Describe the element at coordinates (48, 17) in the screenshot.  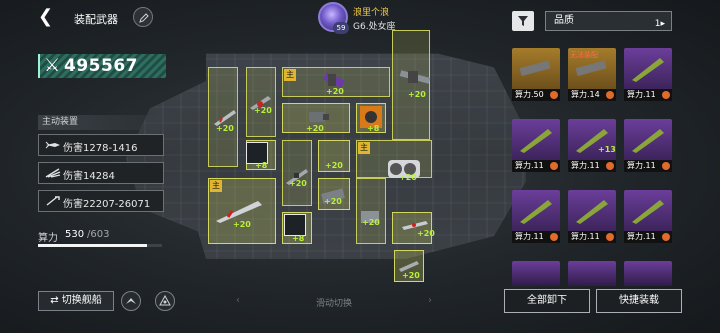
I see `back-arrow-icon: ❮` at that location.